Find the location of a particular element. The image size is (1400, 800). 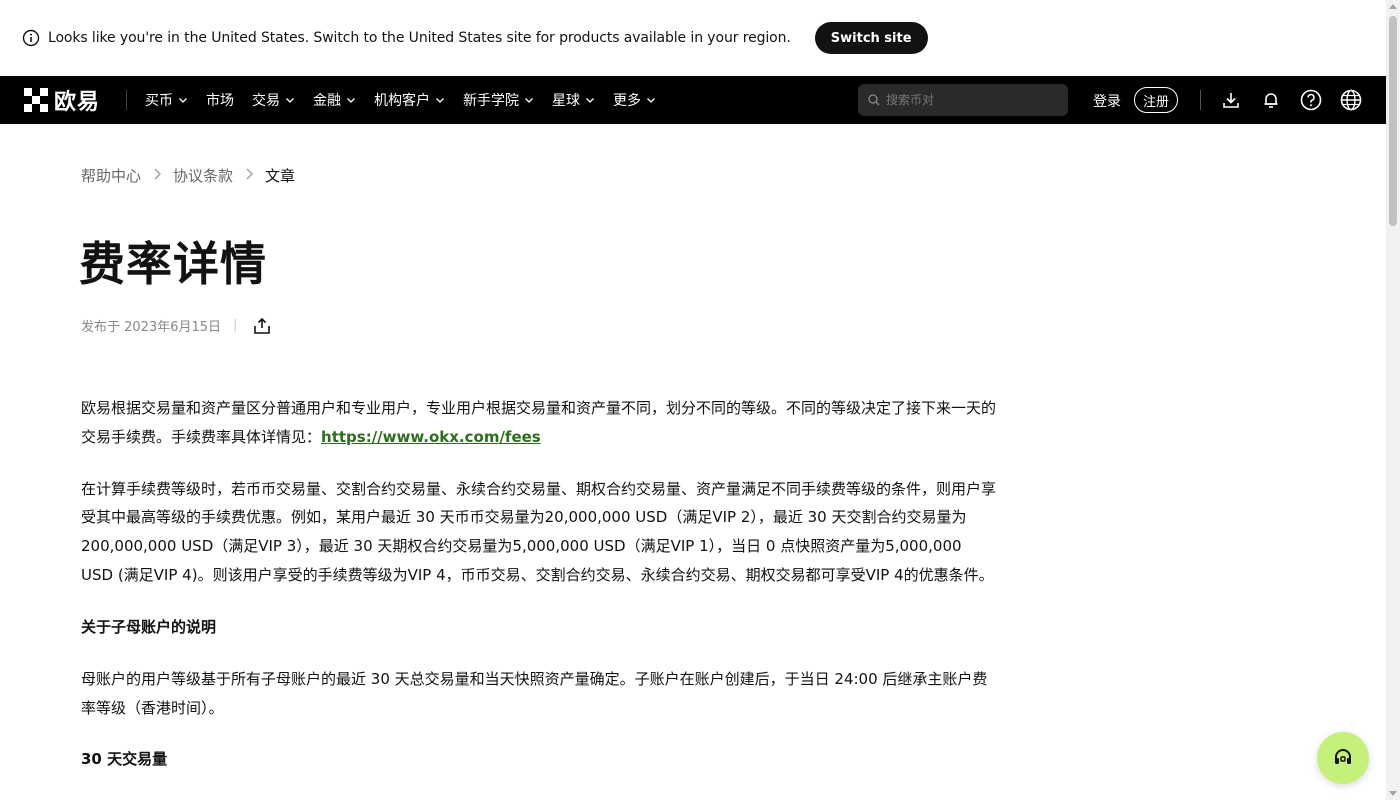

nav-item: 交易 is located at coordinates (273, 100).